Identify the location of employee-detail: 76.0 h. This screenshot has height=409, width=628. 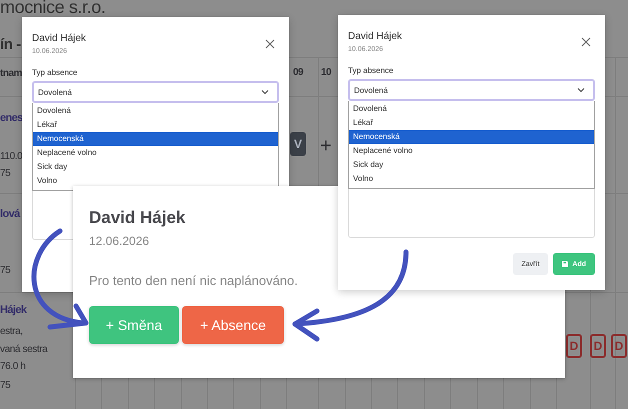
(13, 366).